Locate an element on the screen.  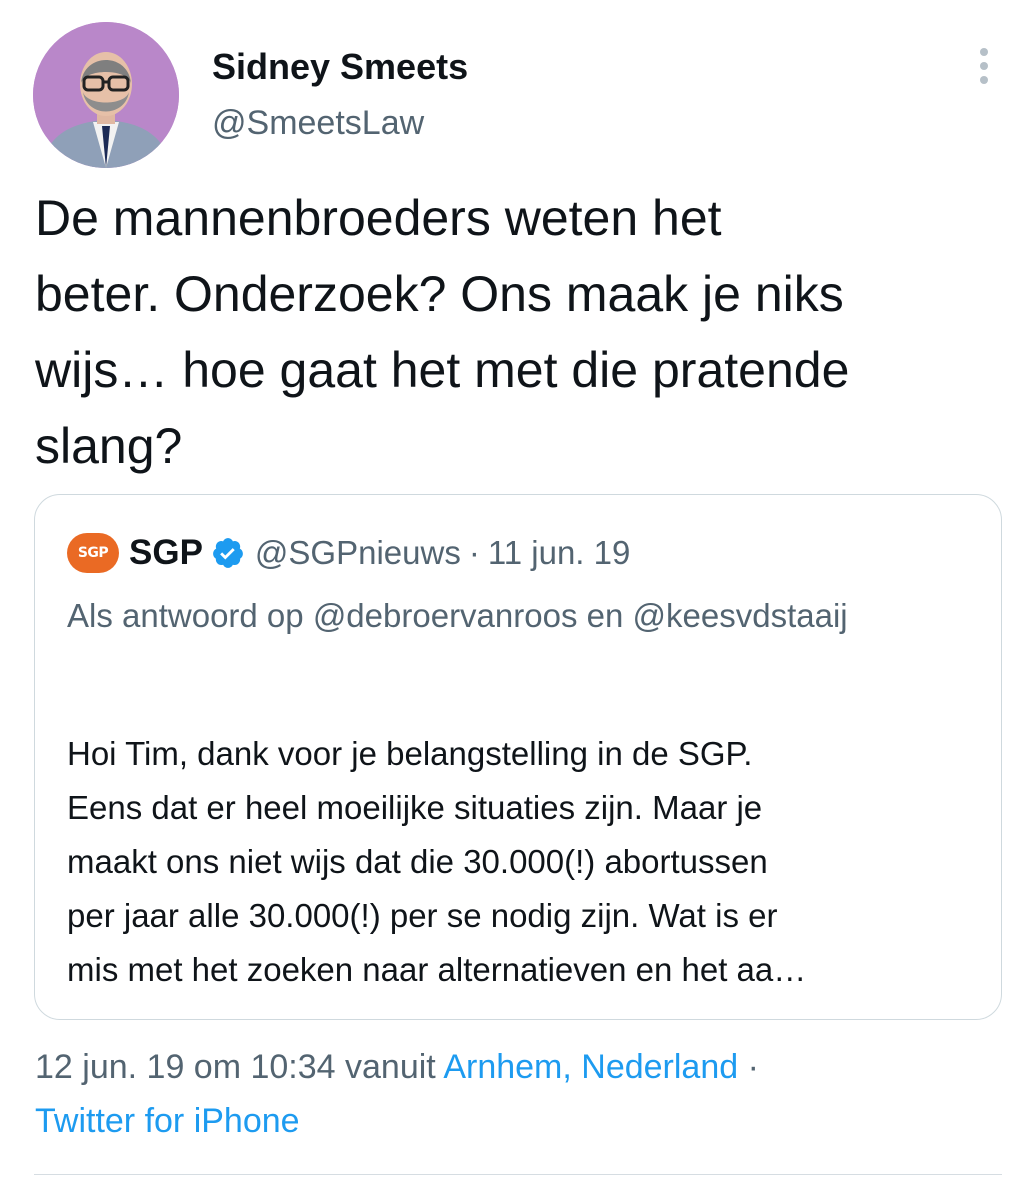
reply-mention-2: @keesvdstaaij is located at coordinates (740, 615).